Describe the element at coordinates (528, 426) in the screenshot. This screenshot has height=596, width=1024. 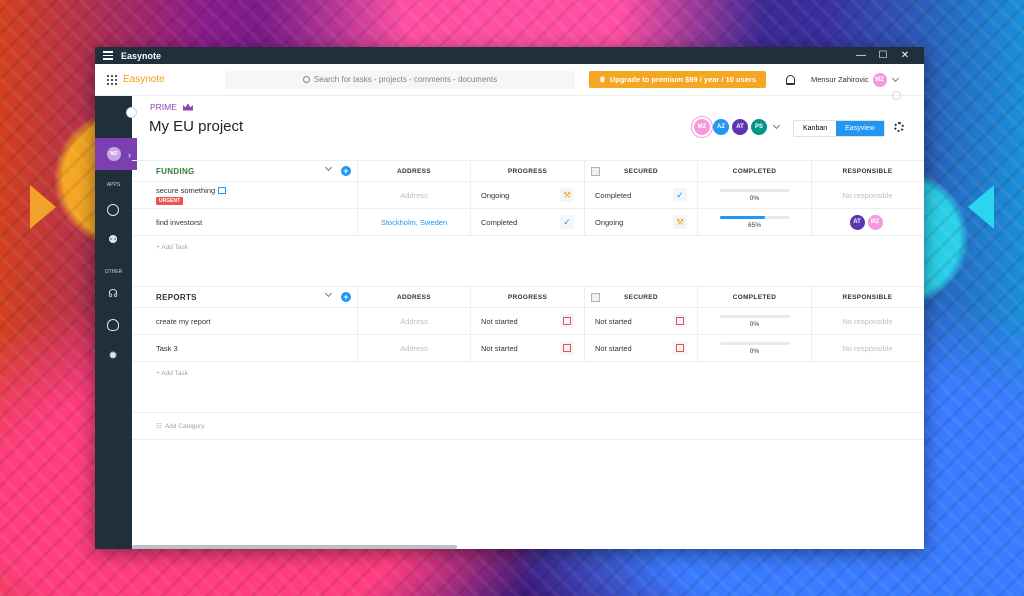
I see `add-category-link: ☷ Add Category` at that location.